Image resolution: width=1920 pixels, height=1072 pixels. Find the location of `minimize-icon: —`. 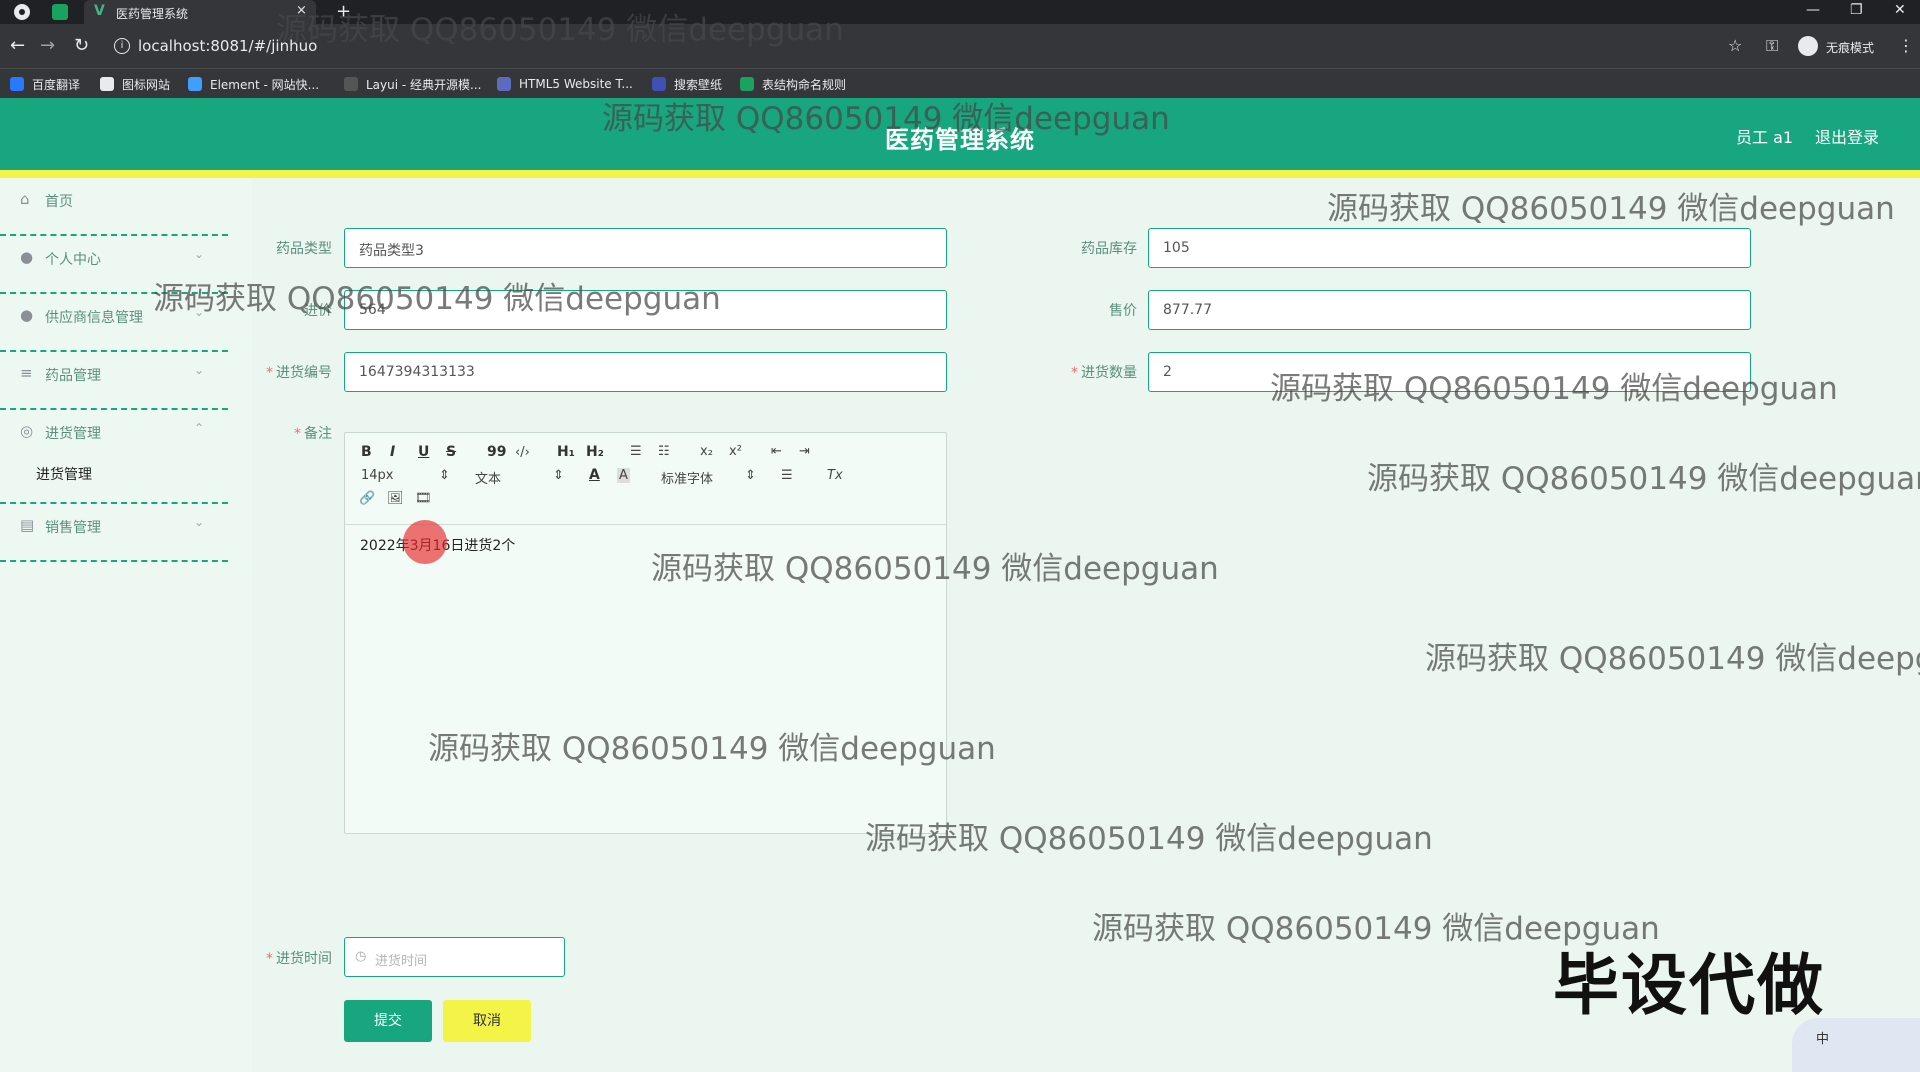

minimize-icon: — is located at coordinates (1813, 10).